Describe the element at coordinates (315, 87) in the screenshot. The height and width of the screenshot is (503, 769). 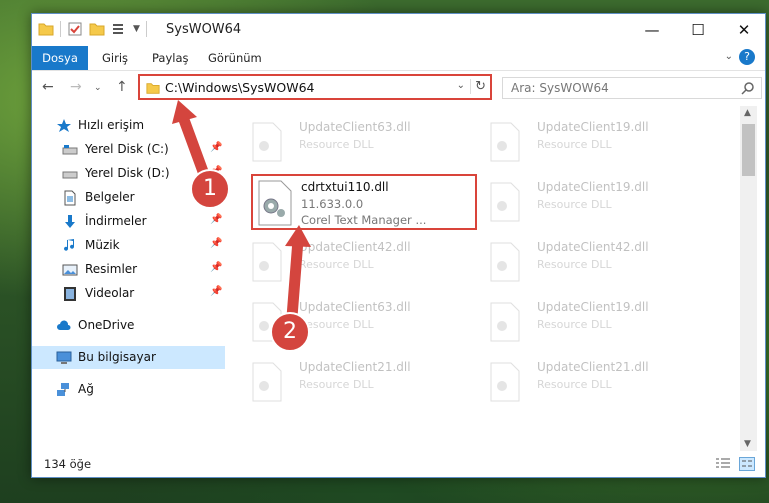
I see `address-bar: C:\Windows\SysWOW64 ⌄ ↻` at that location.